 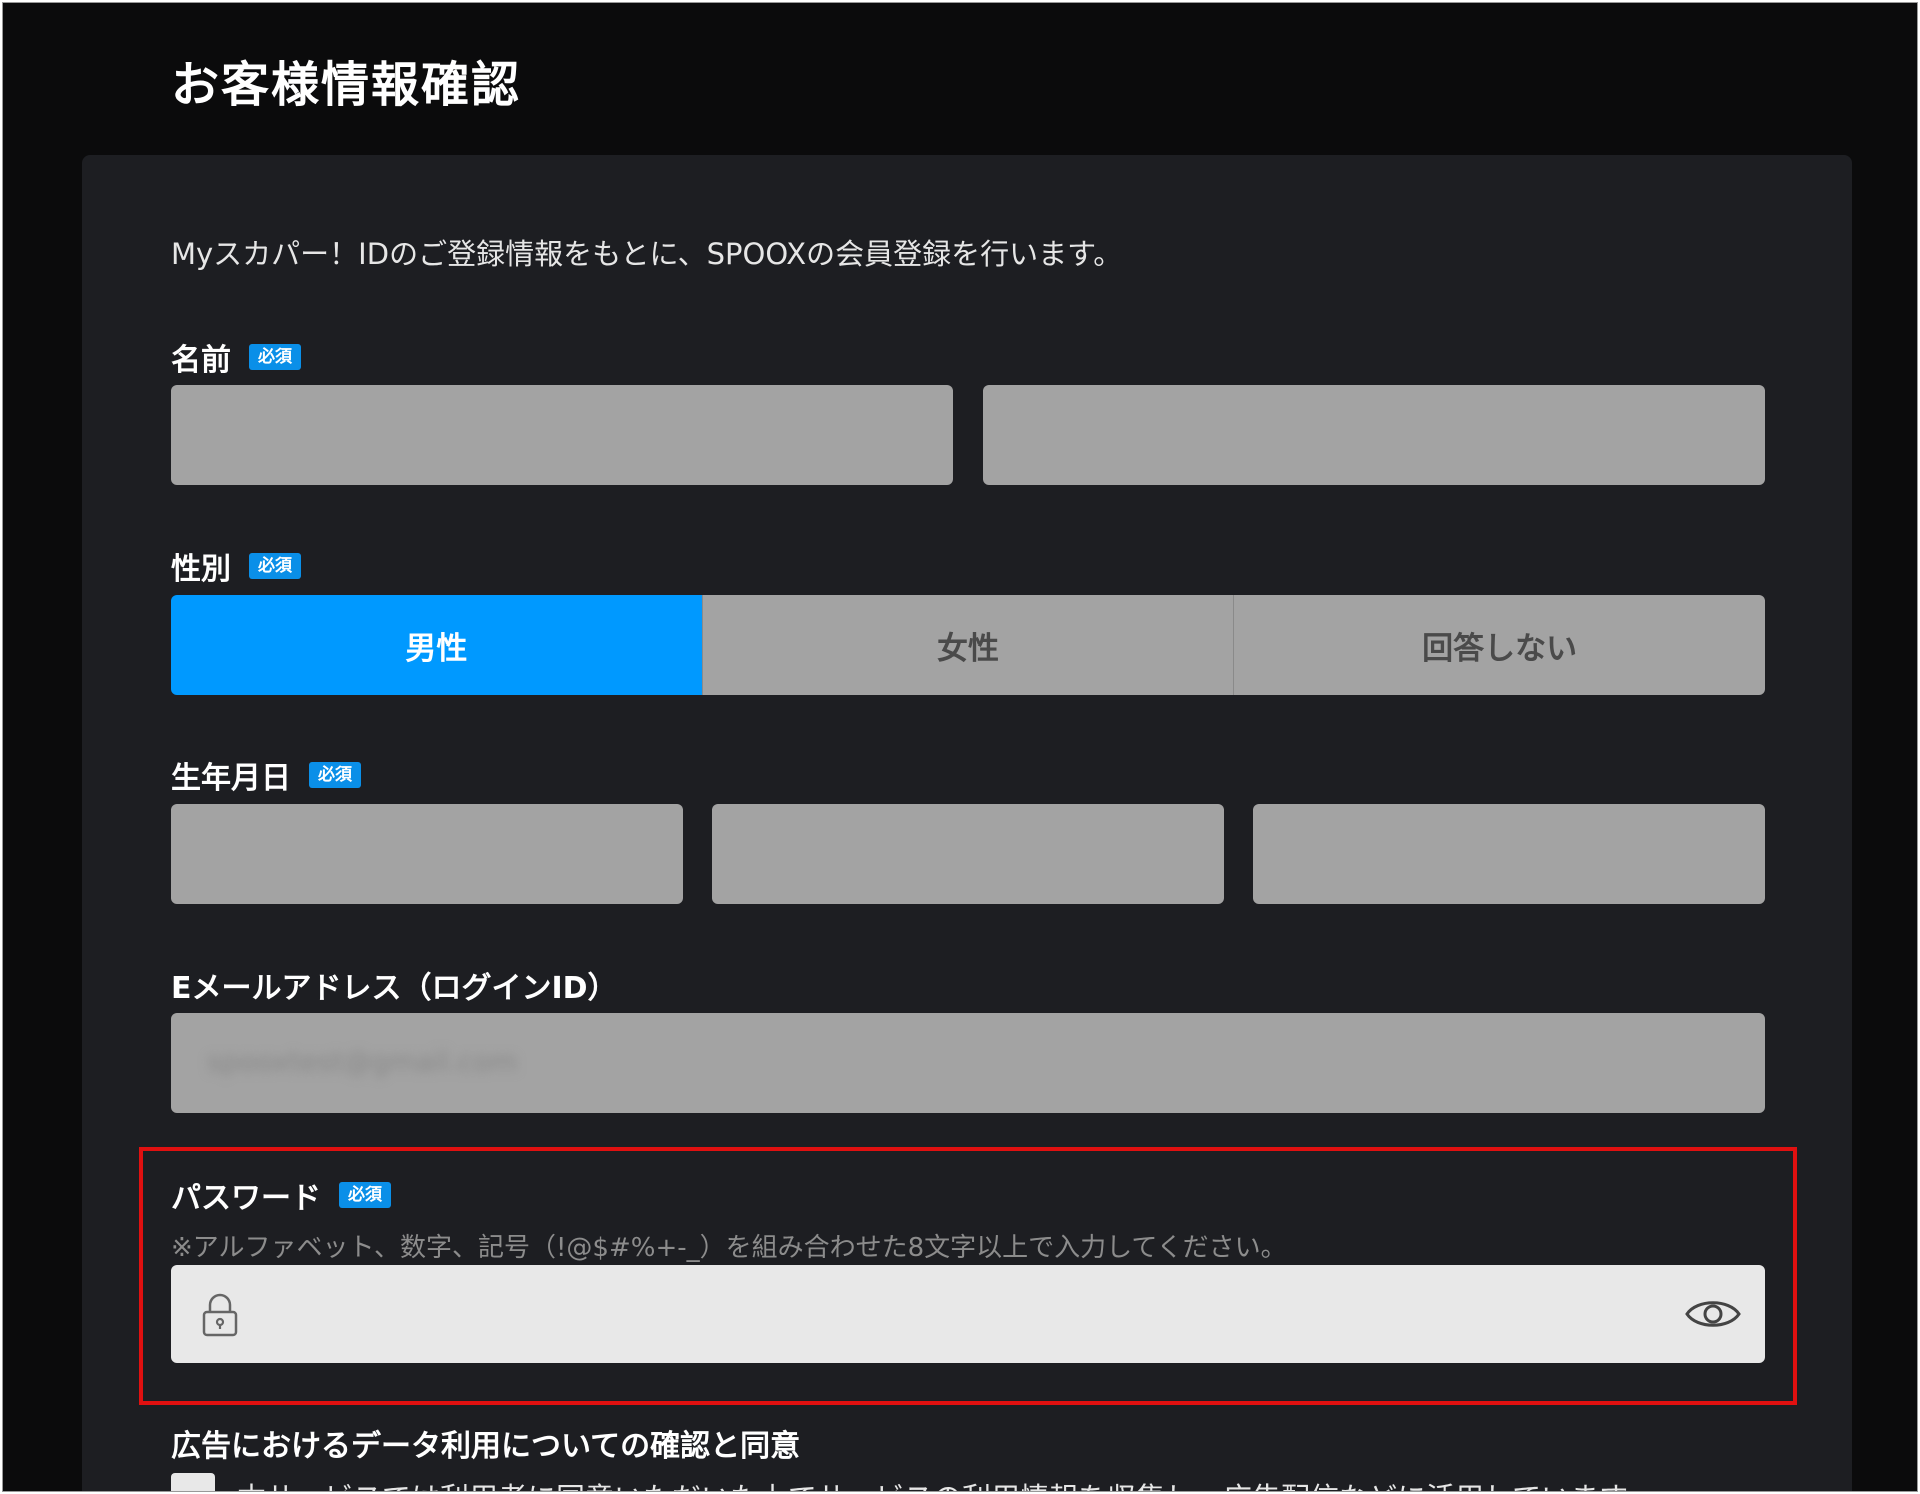 I want to click on lock-icon, so click(x=220, y=1315).